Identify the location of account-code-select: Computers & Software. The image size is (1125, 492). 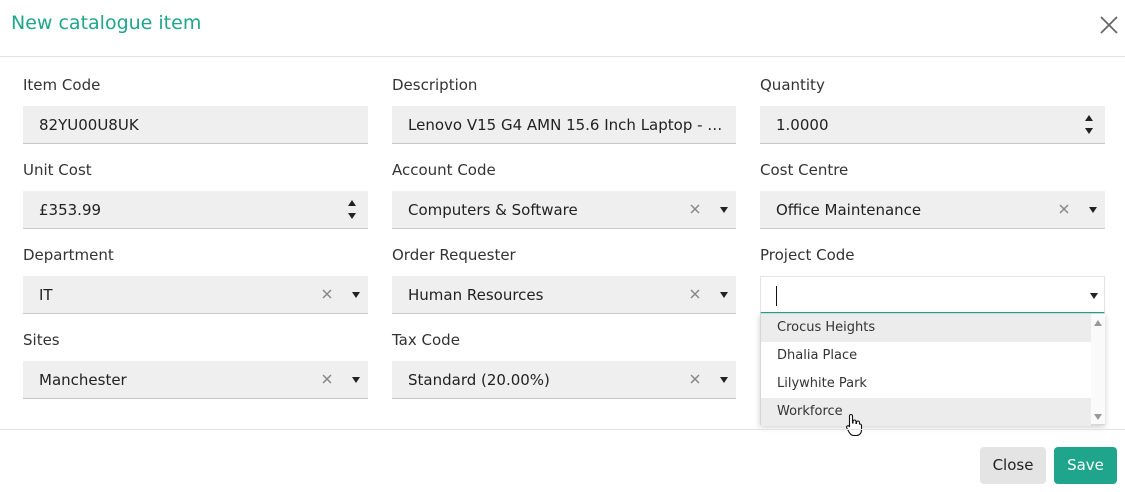
(564, 210).